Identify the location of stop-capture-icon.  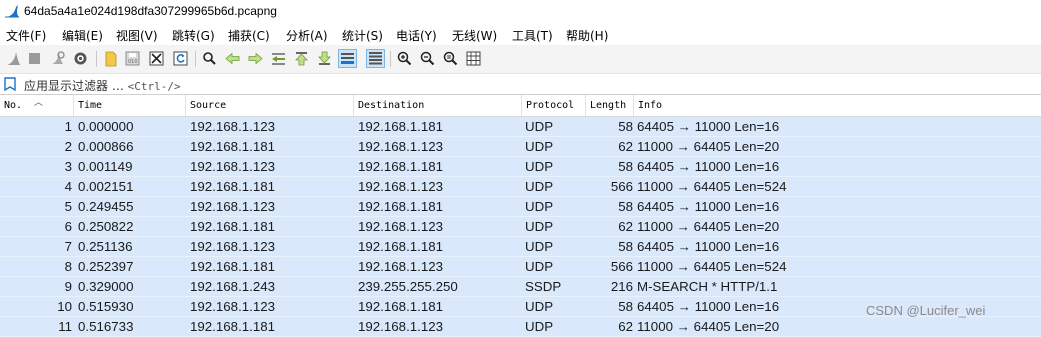
(34, 58).